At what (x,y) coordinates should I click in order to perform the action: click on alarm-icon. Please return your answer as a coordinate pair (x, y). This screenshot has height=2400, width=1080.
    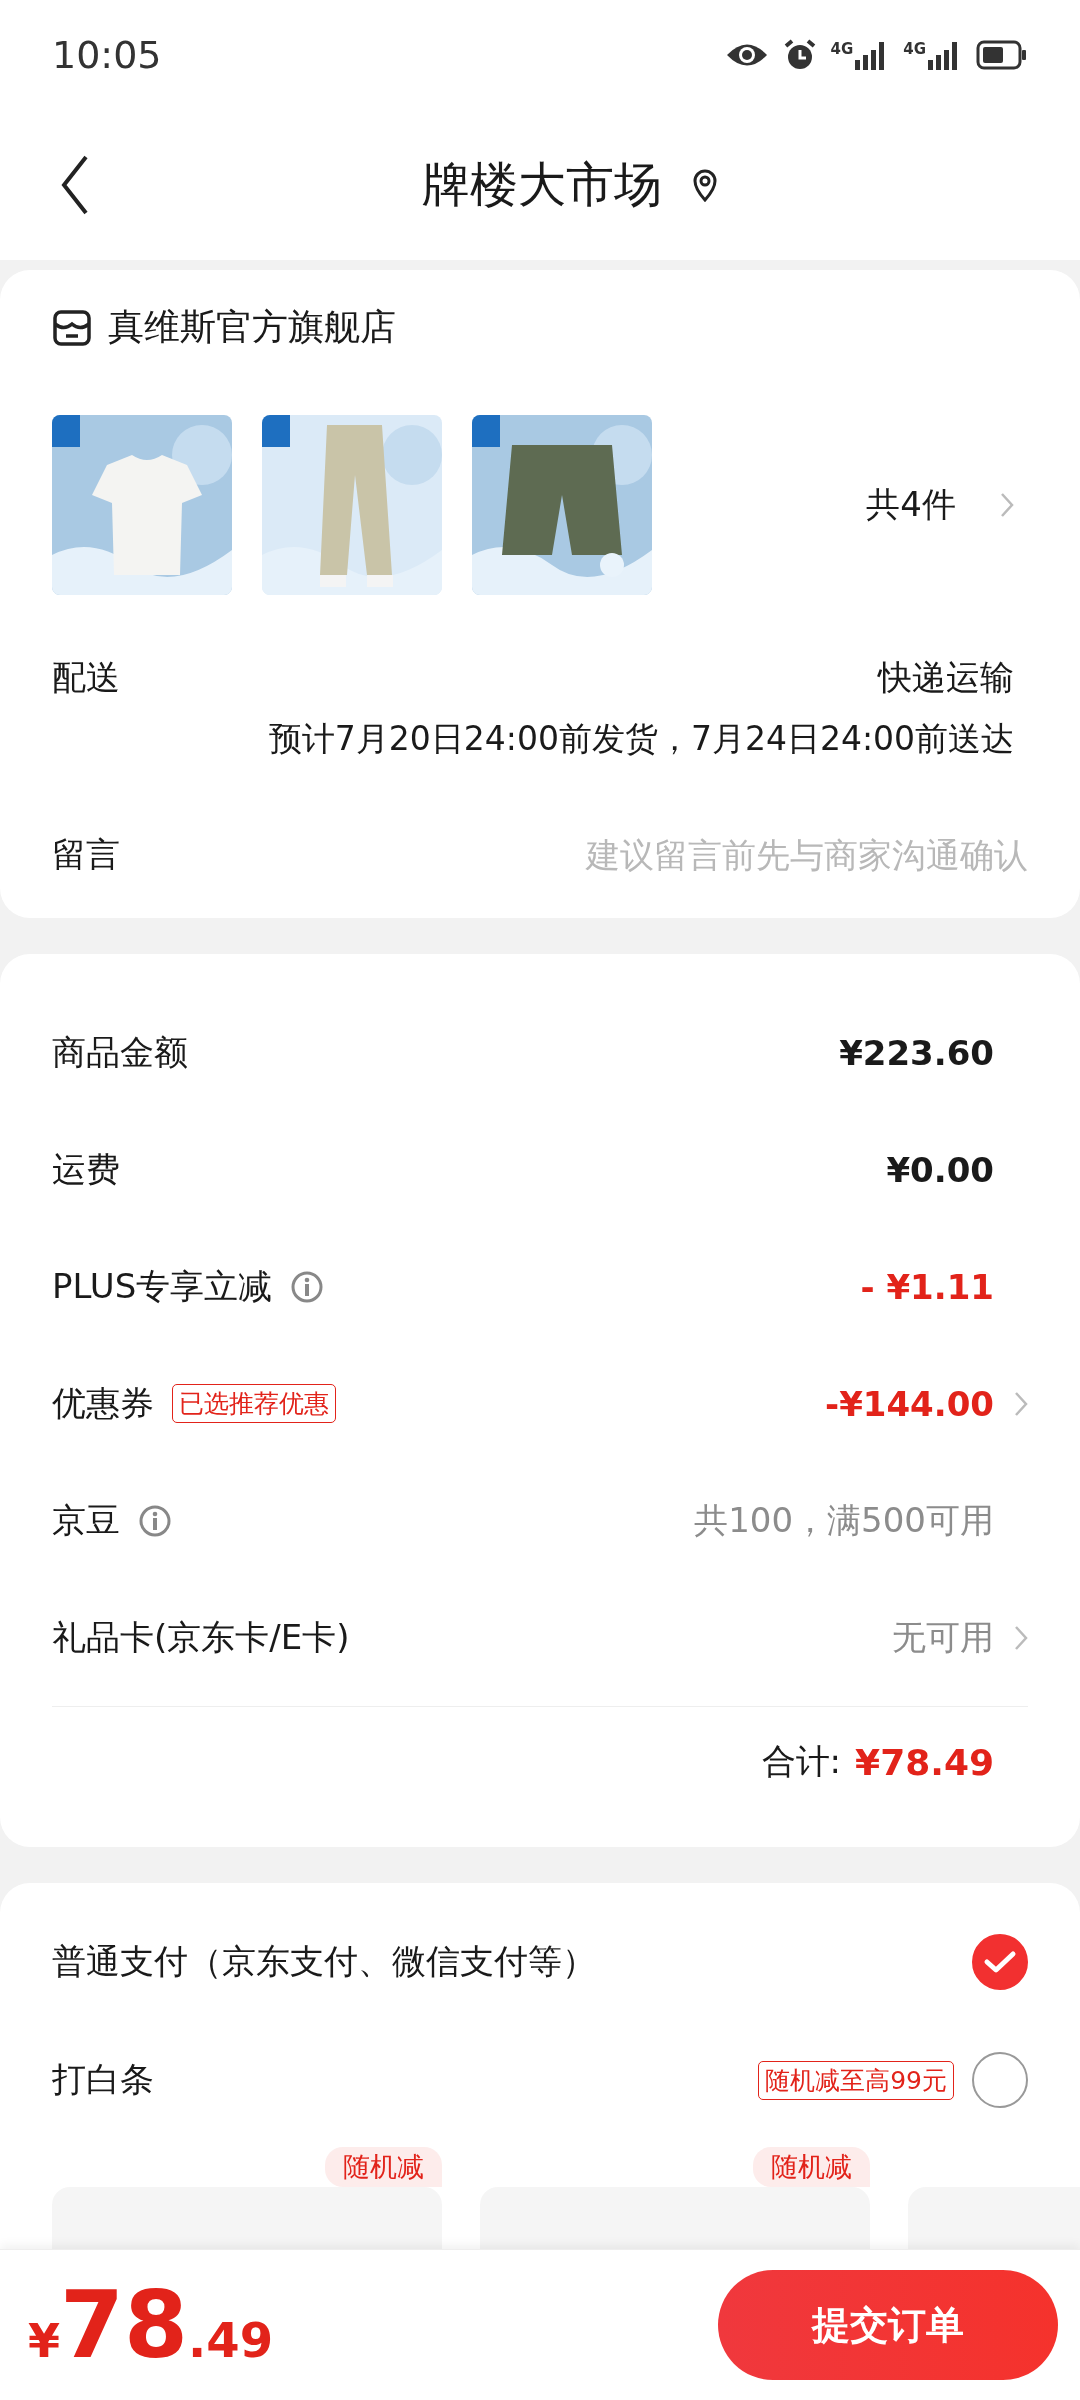
    Looking at the image, I should click on (799, 55).